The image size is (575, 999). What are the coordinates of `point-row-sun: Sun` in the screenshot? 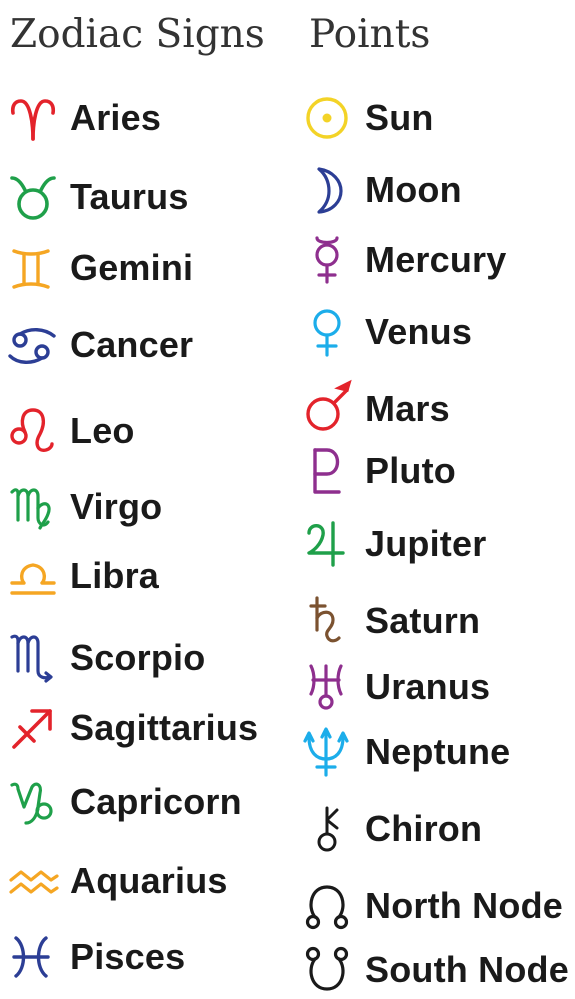 It's located at (368, 118).